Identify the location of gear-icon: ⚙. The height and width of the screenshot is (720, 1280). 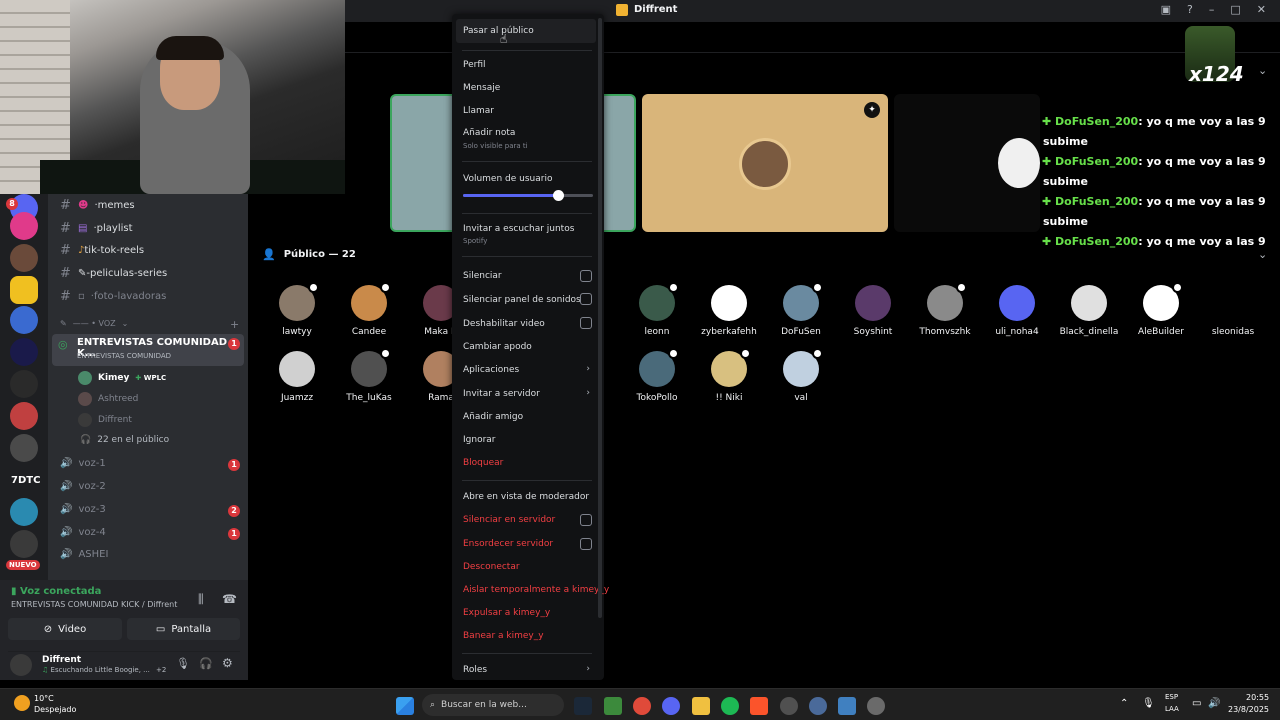
(227, 663).